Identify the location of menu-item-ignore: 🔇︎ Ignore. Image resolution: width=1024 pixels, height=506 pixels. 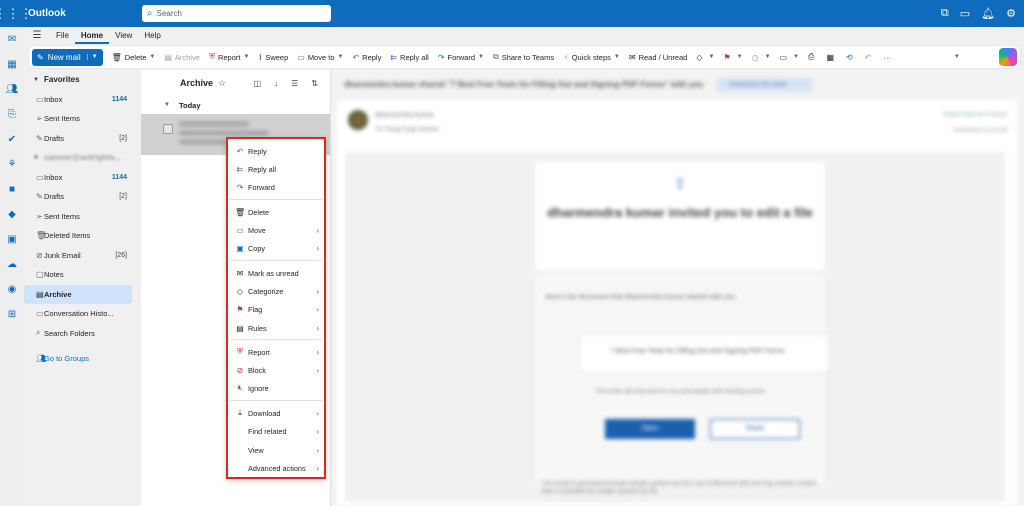
(276, 388).